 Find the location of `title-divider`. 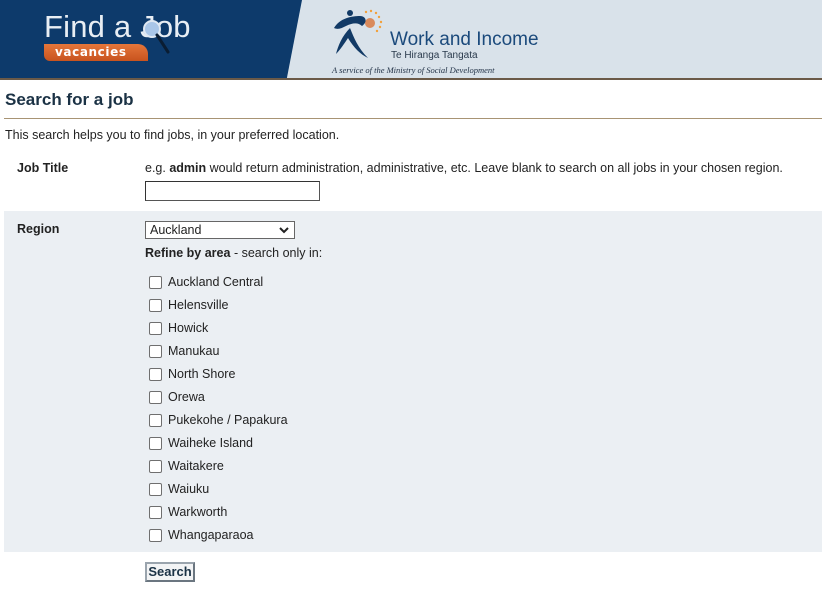

title-divider is located at coordinates (413, 118).